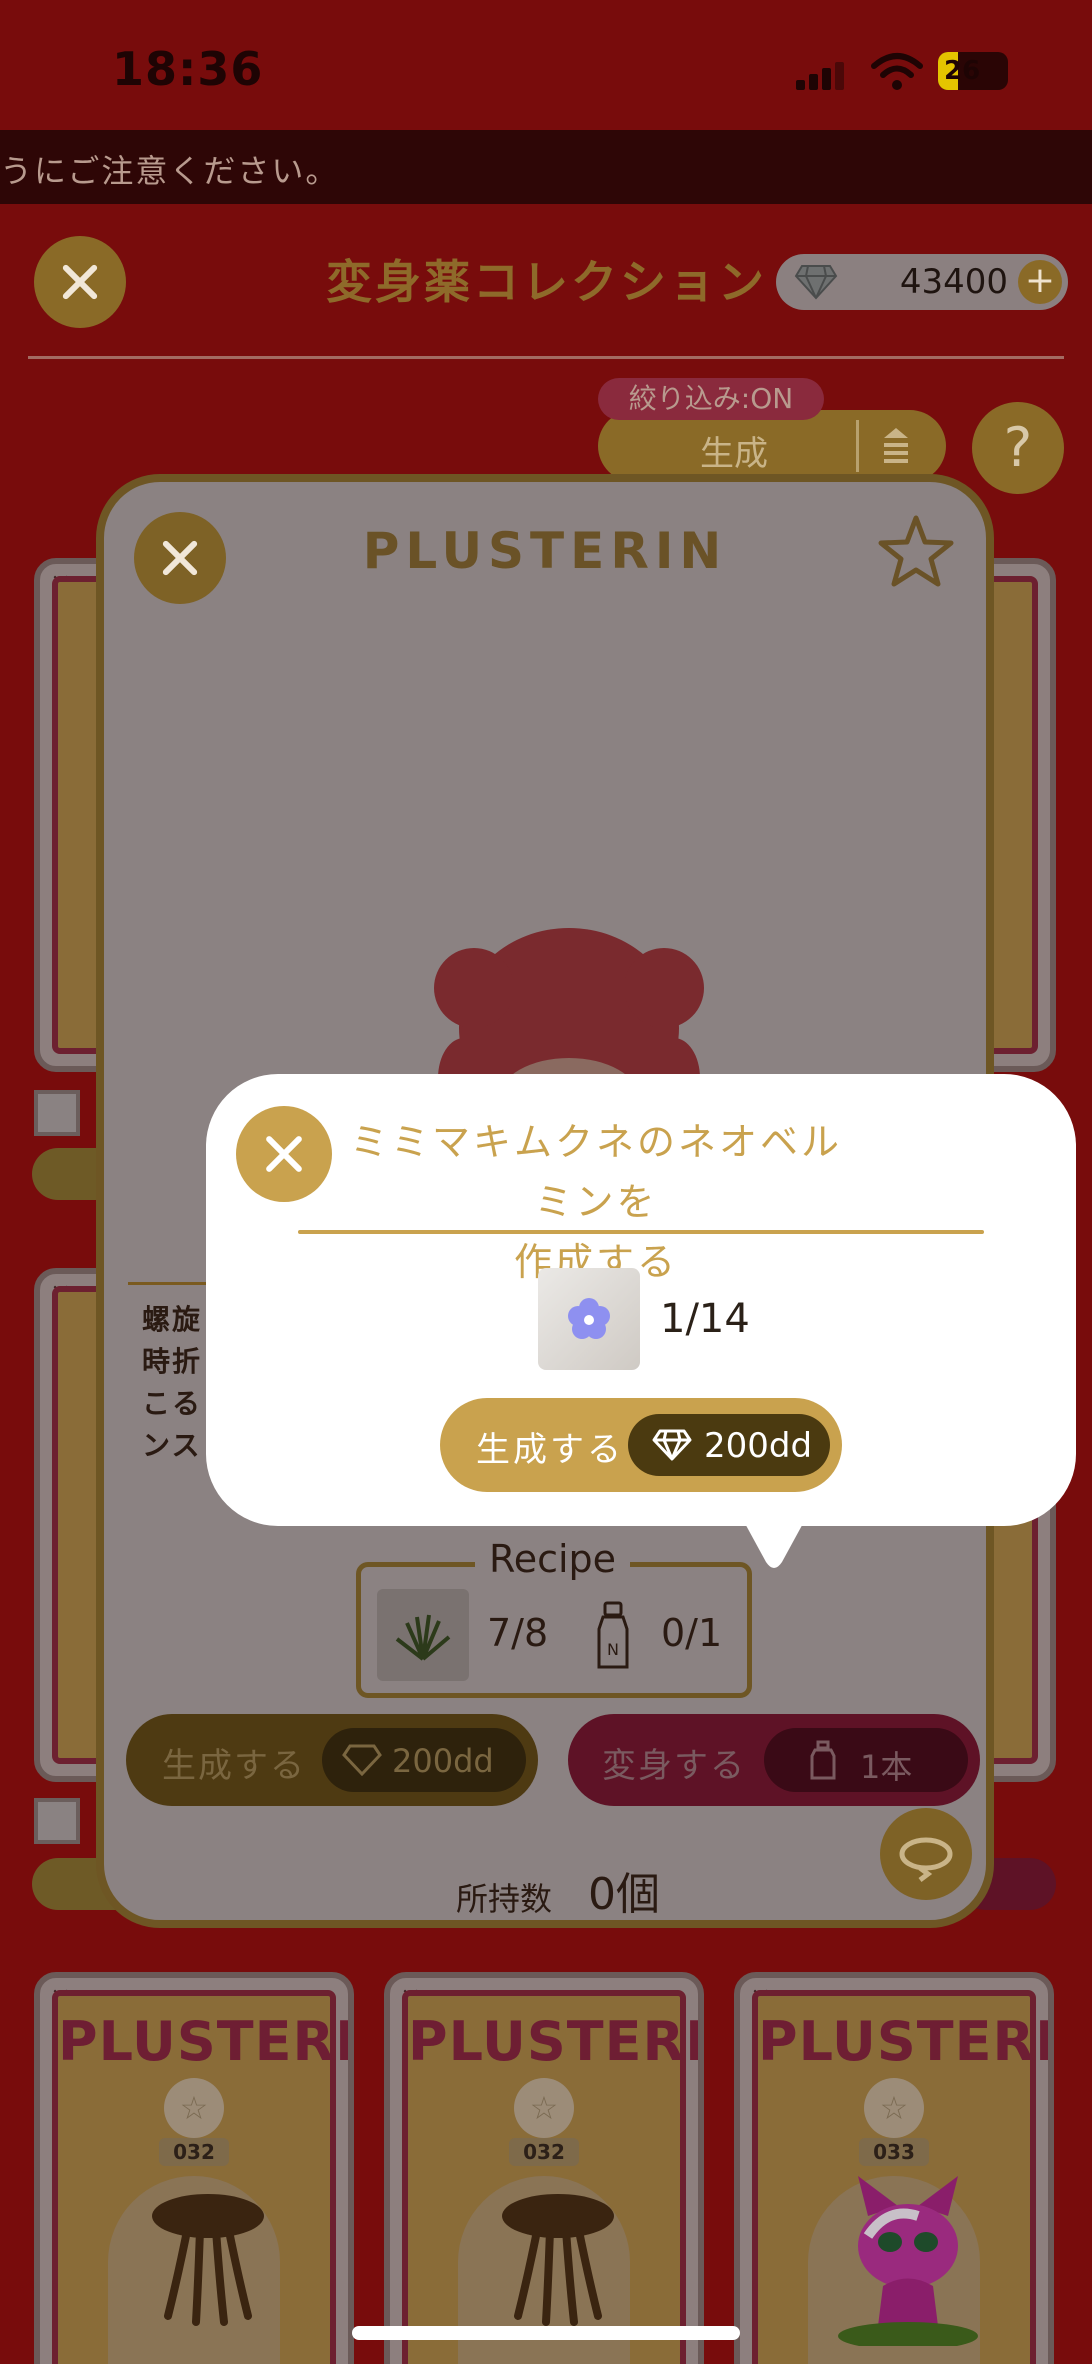 The width and height of the screenshot is (1092, 2364). What do you see at coordinates (170, 171) in the screenshot?
I see `ticker-text: うにご注意ください。` at bounding box center [170, 171].